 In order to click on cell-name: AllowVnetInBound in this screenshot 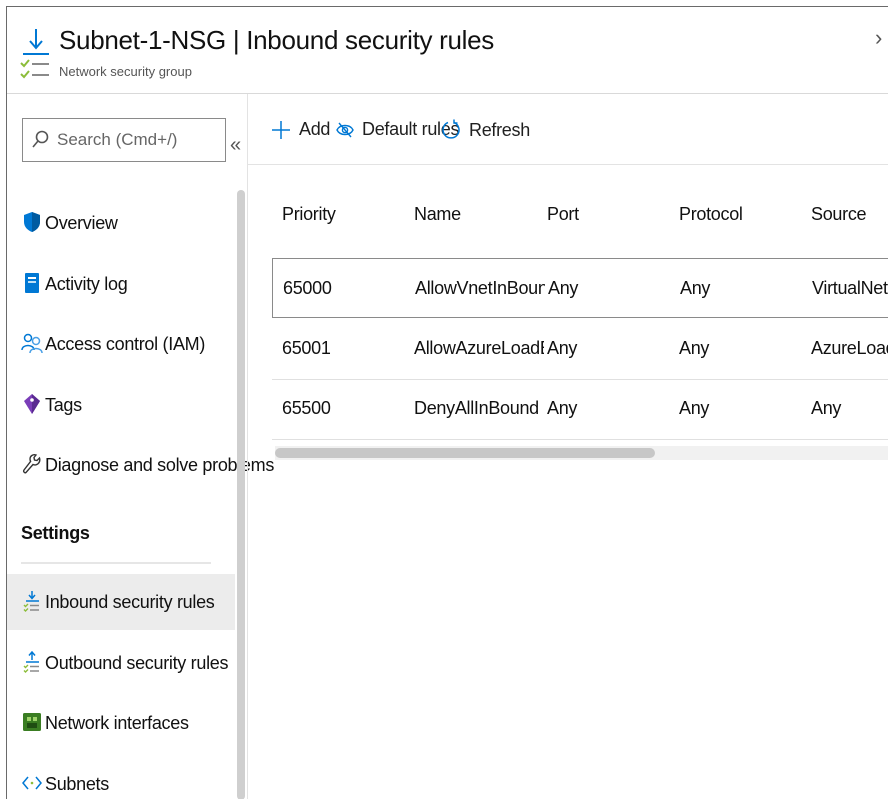, I will do `click(480, 288)`.